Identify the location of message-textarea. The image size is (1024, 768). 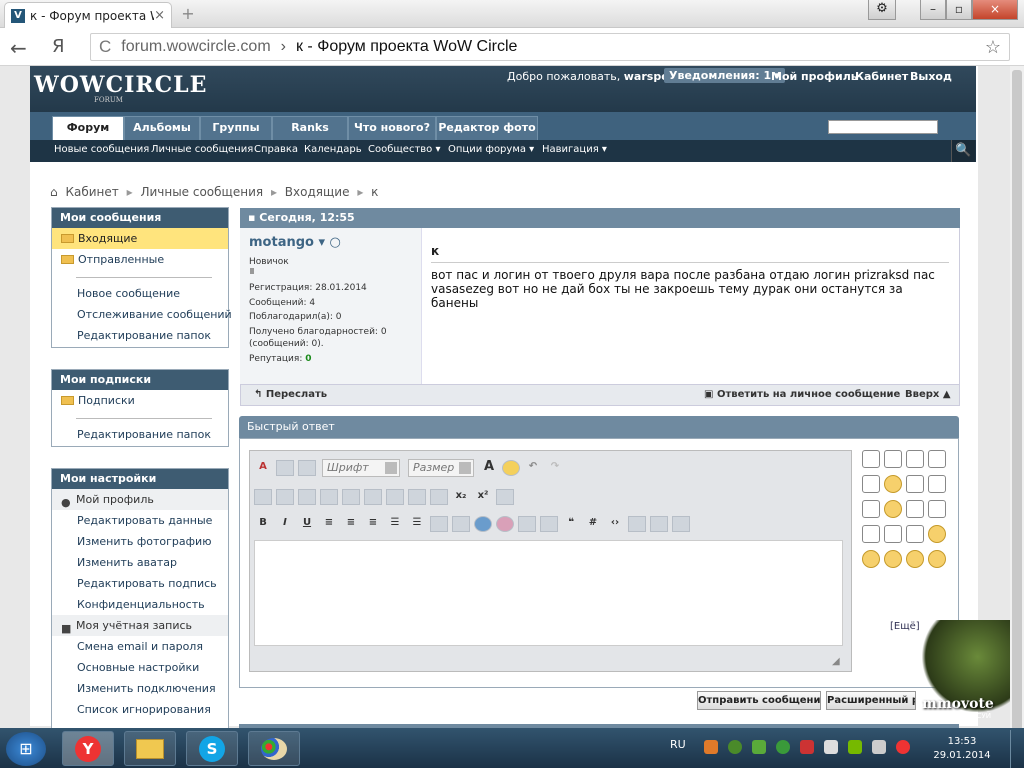
(548, 593).